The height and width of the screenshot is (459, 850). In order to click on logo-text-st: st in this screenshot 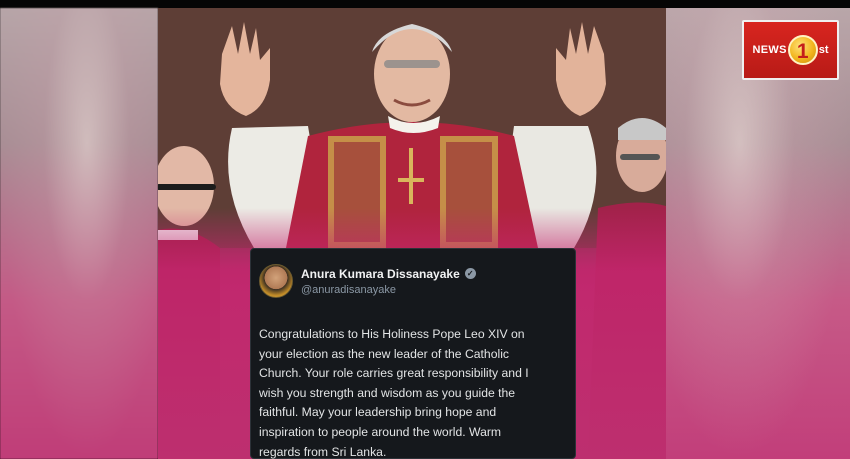, I will do `click(823, 50)`.